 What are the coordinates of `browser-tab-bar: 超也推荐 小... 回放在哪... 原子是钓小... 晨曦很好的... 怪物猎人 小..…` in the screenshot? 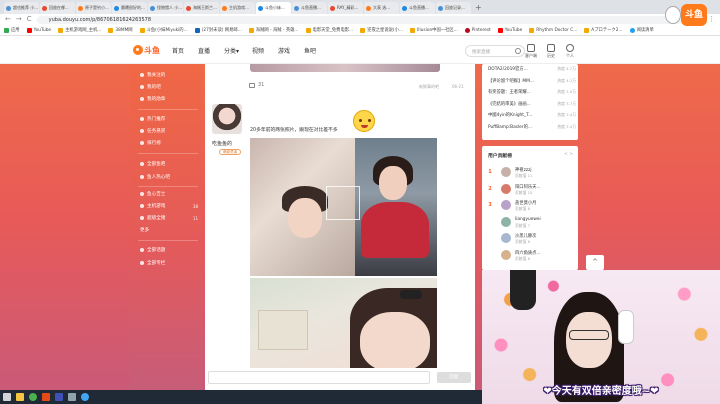 It's located at (360, 7).